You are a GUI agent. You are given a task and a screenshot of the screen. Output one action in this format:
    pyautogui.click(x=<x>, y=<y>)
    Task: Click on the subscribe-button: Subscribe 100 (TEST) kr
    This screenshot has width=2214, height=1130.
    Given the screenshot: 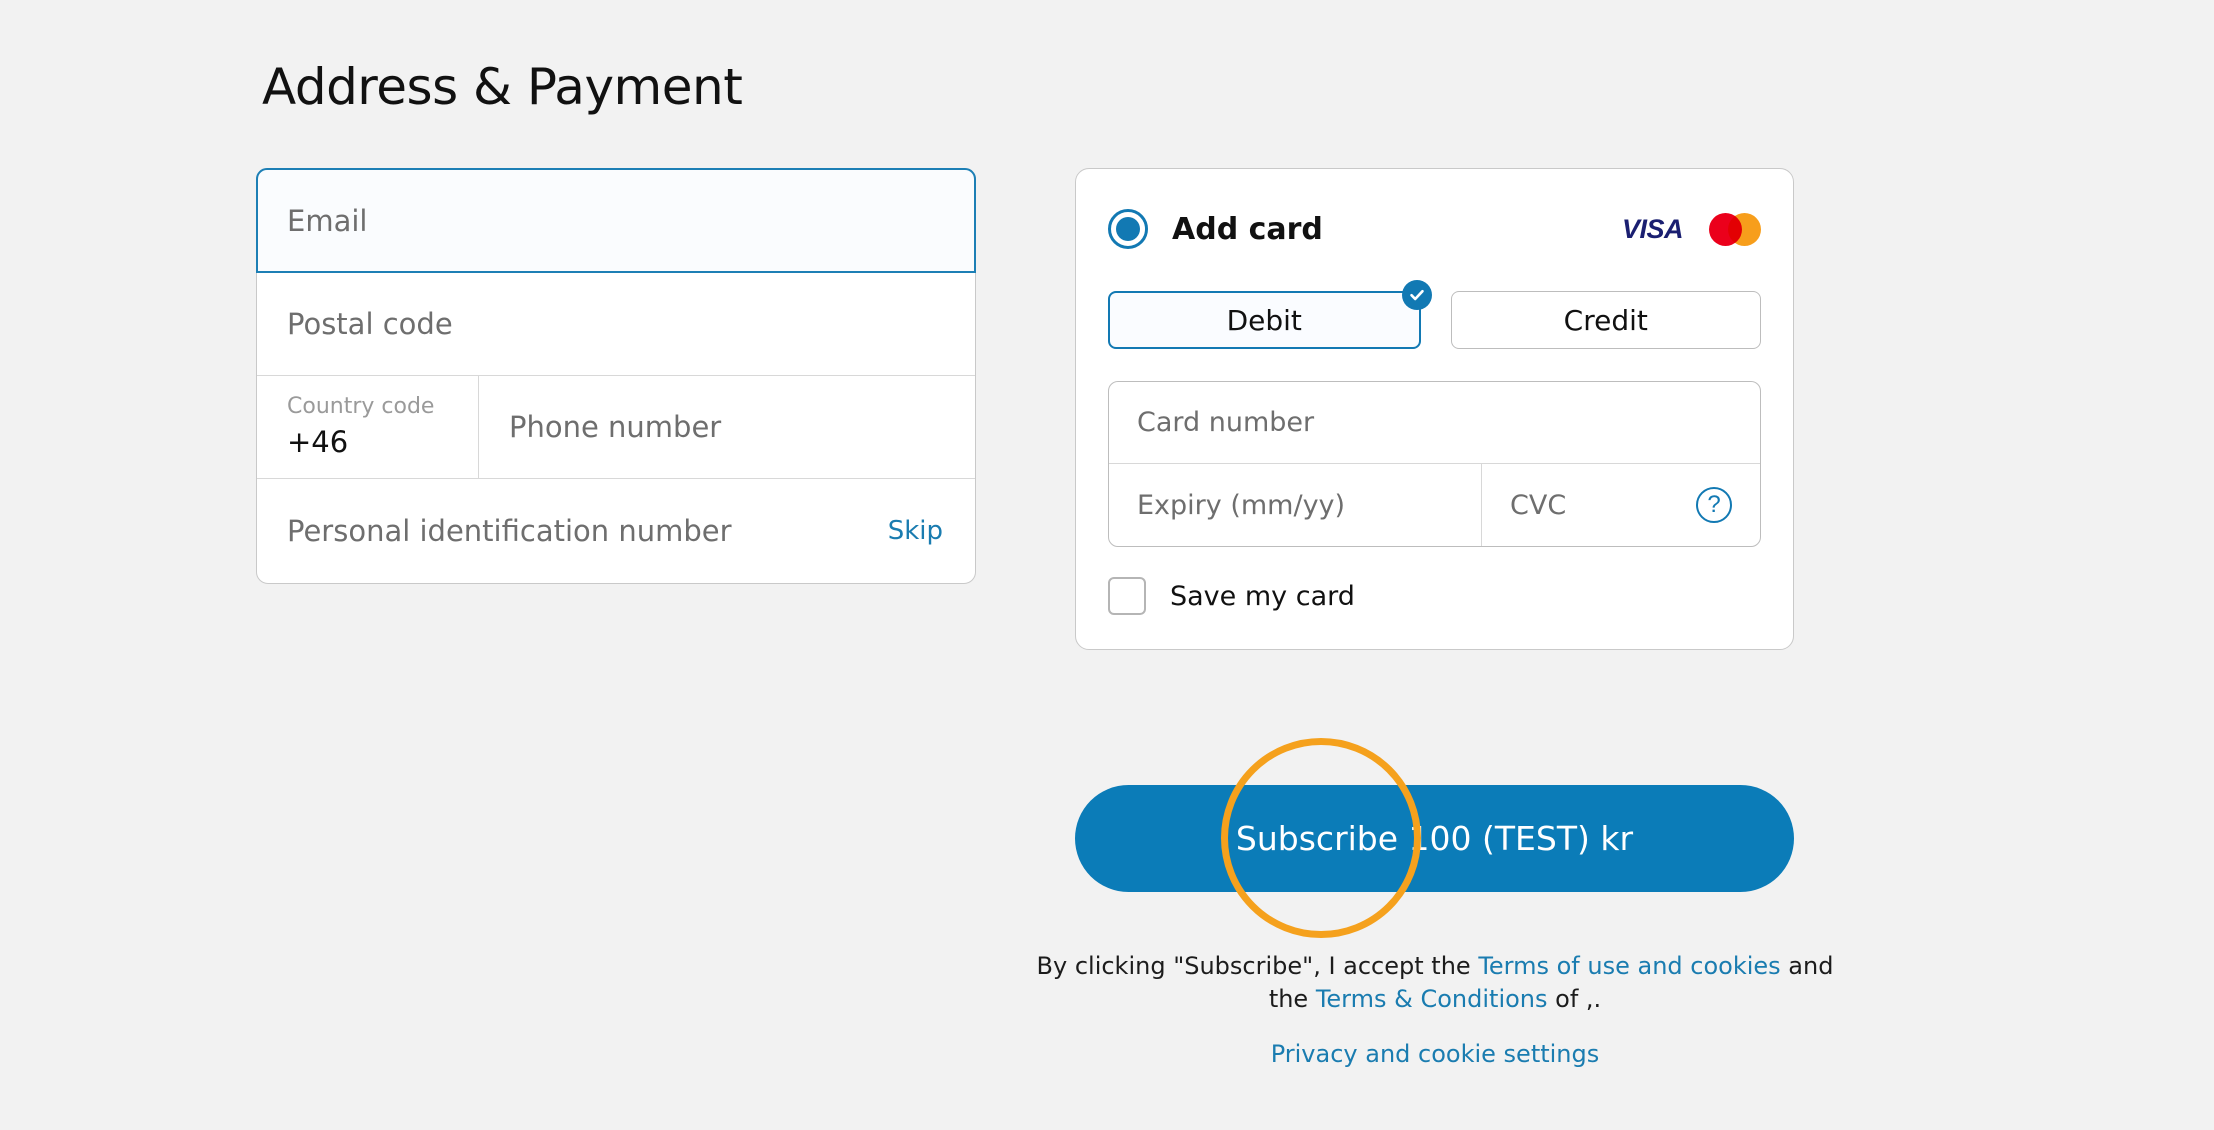 What is the action you would take?
    pyautogui.click(x=1434, y=838)
    